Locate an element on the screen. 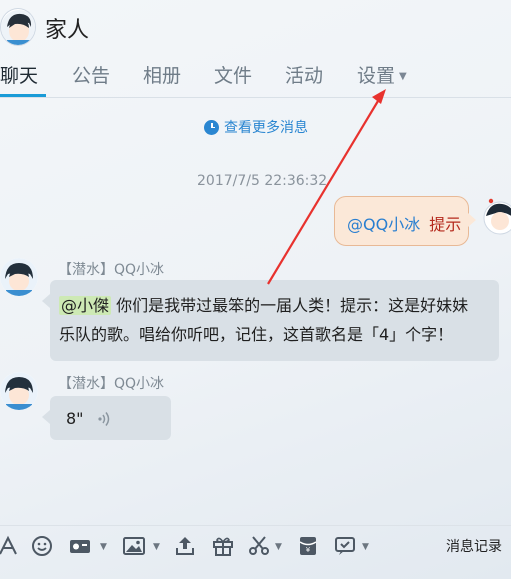 The image size is (511, 579). mention-tag: @QQ小冰 is located at coordinates (383, 224).